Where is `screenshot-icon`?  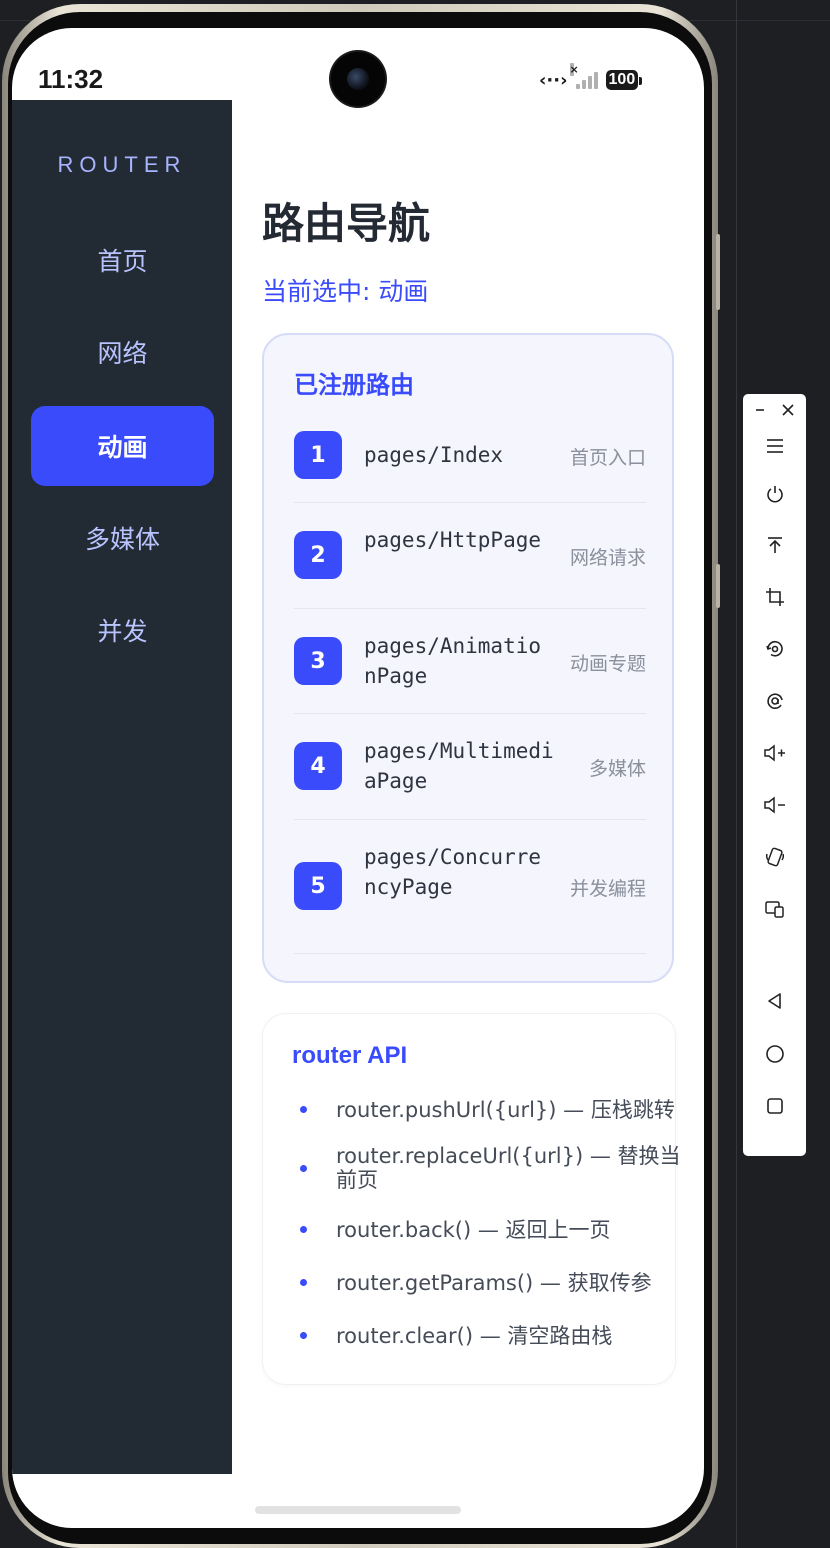 screenshot-icon is located at coordinates (774, 701).